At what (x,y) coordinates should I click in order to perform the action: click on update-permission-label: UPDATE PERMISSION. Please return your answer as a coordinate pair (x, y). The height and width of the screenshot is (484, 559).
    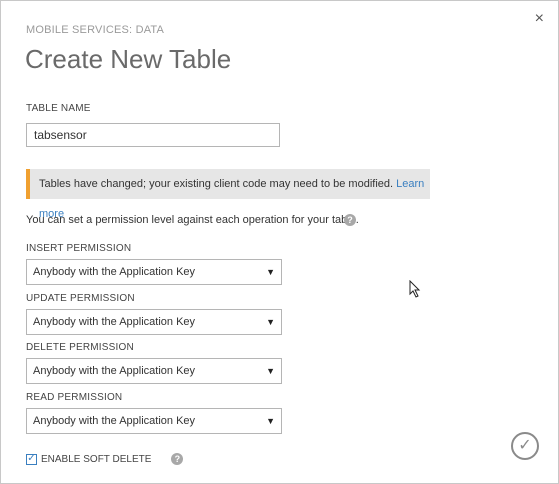
    Looking at the image, I should click on (80, 298).